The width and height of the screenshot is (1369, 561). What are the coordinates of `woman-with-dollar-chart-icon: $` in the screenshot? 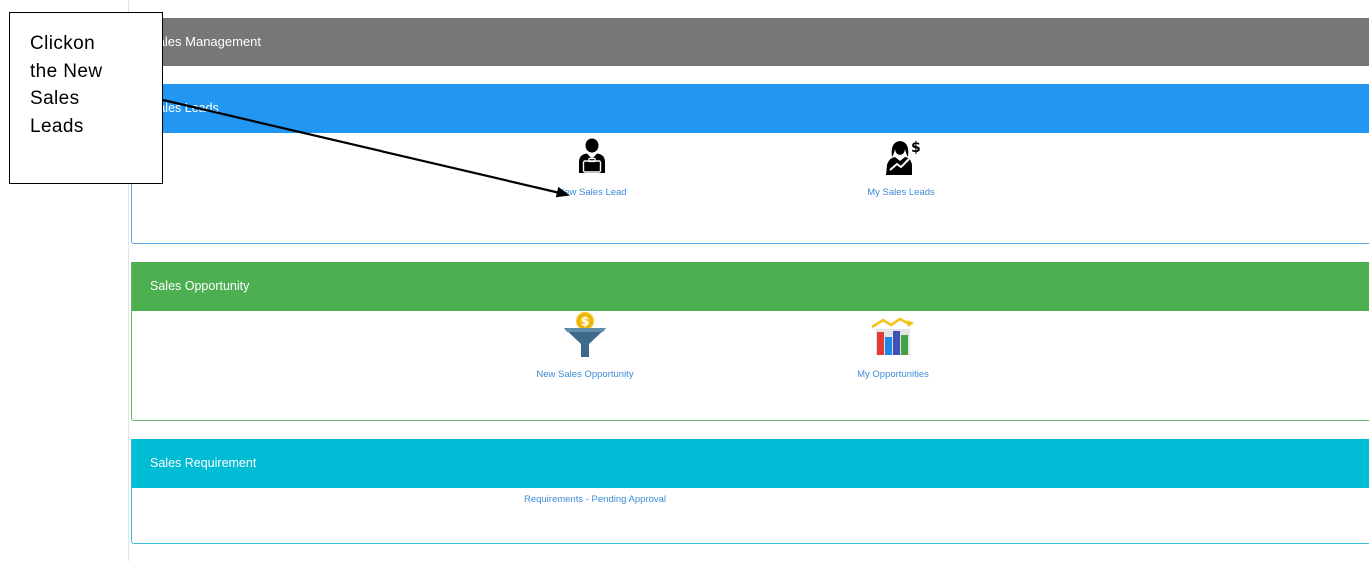 It's located at (903, 157).